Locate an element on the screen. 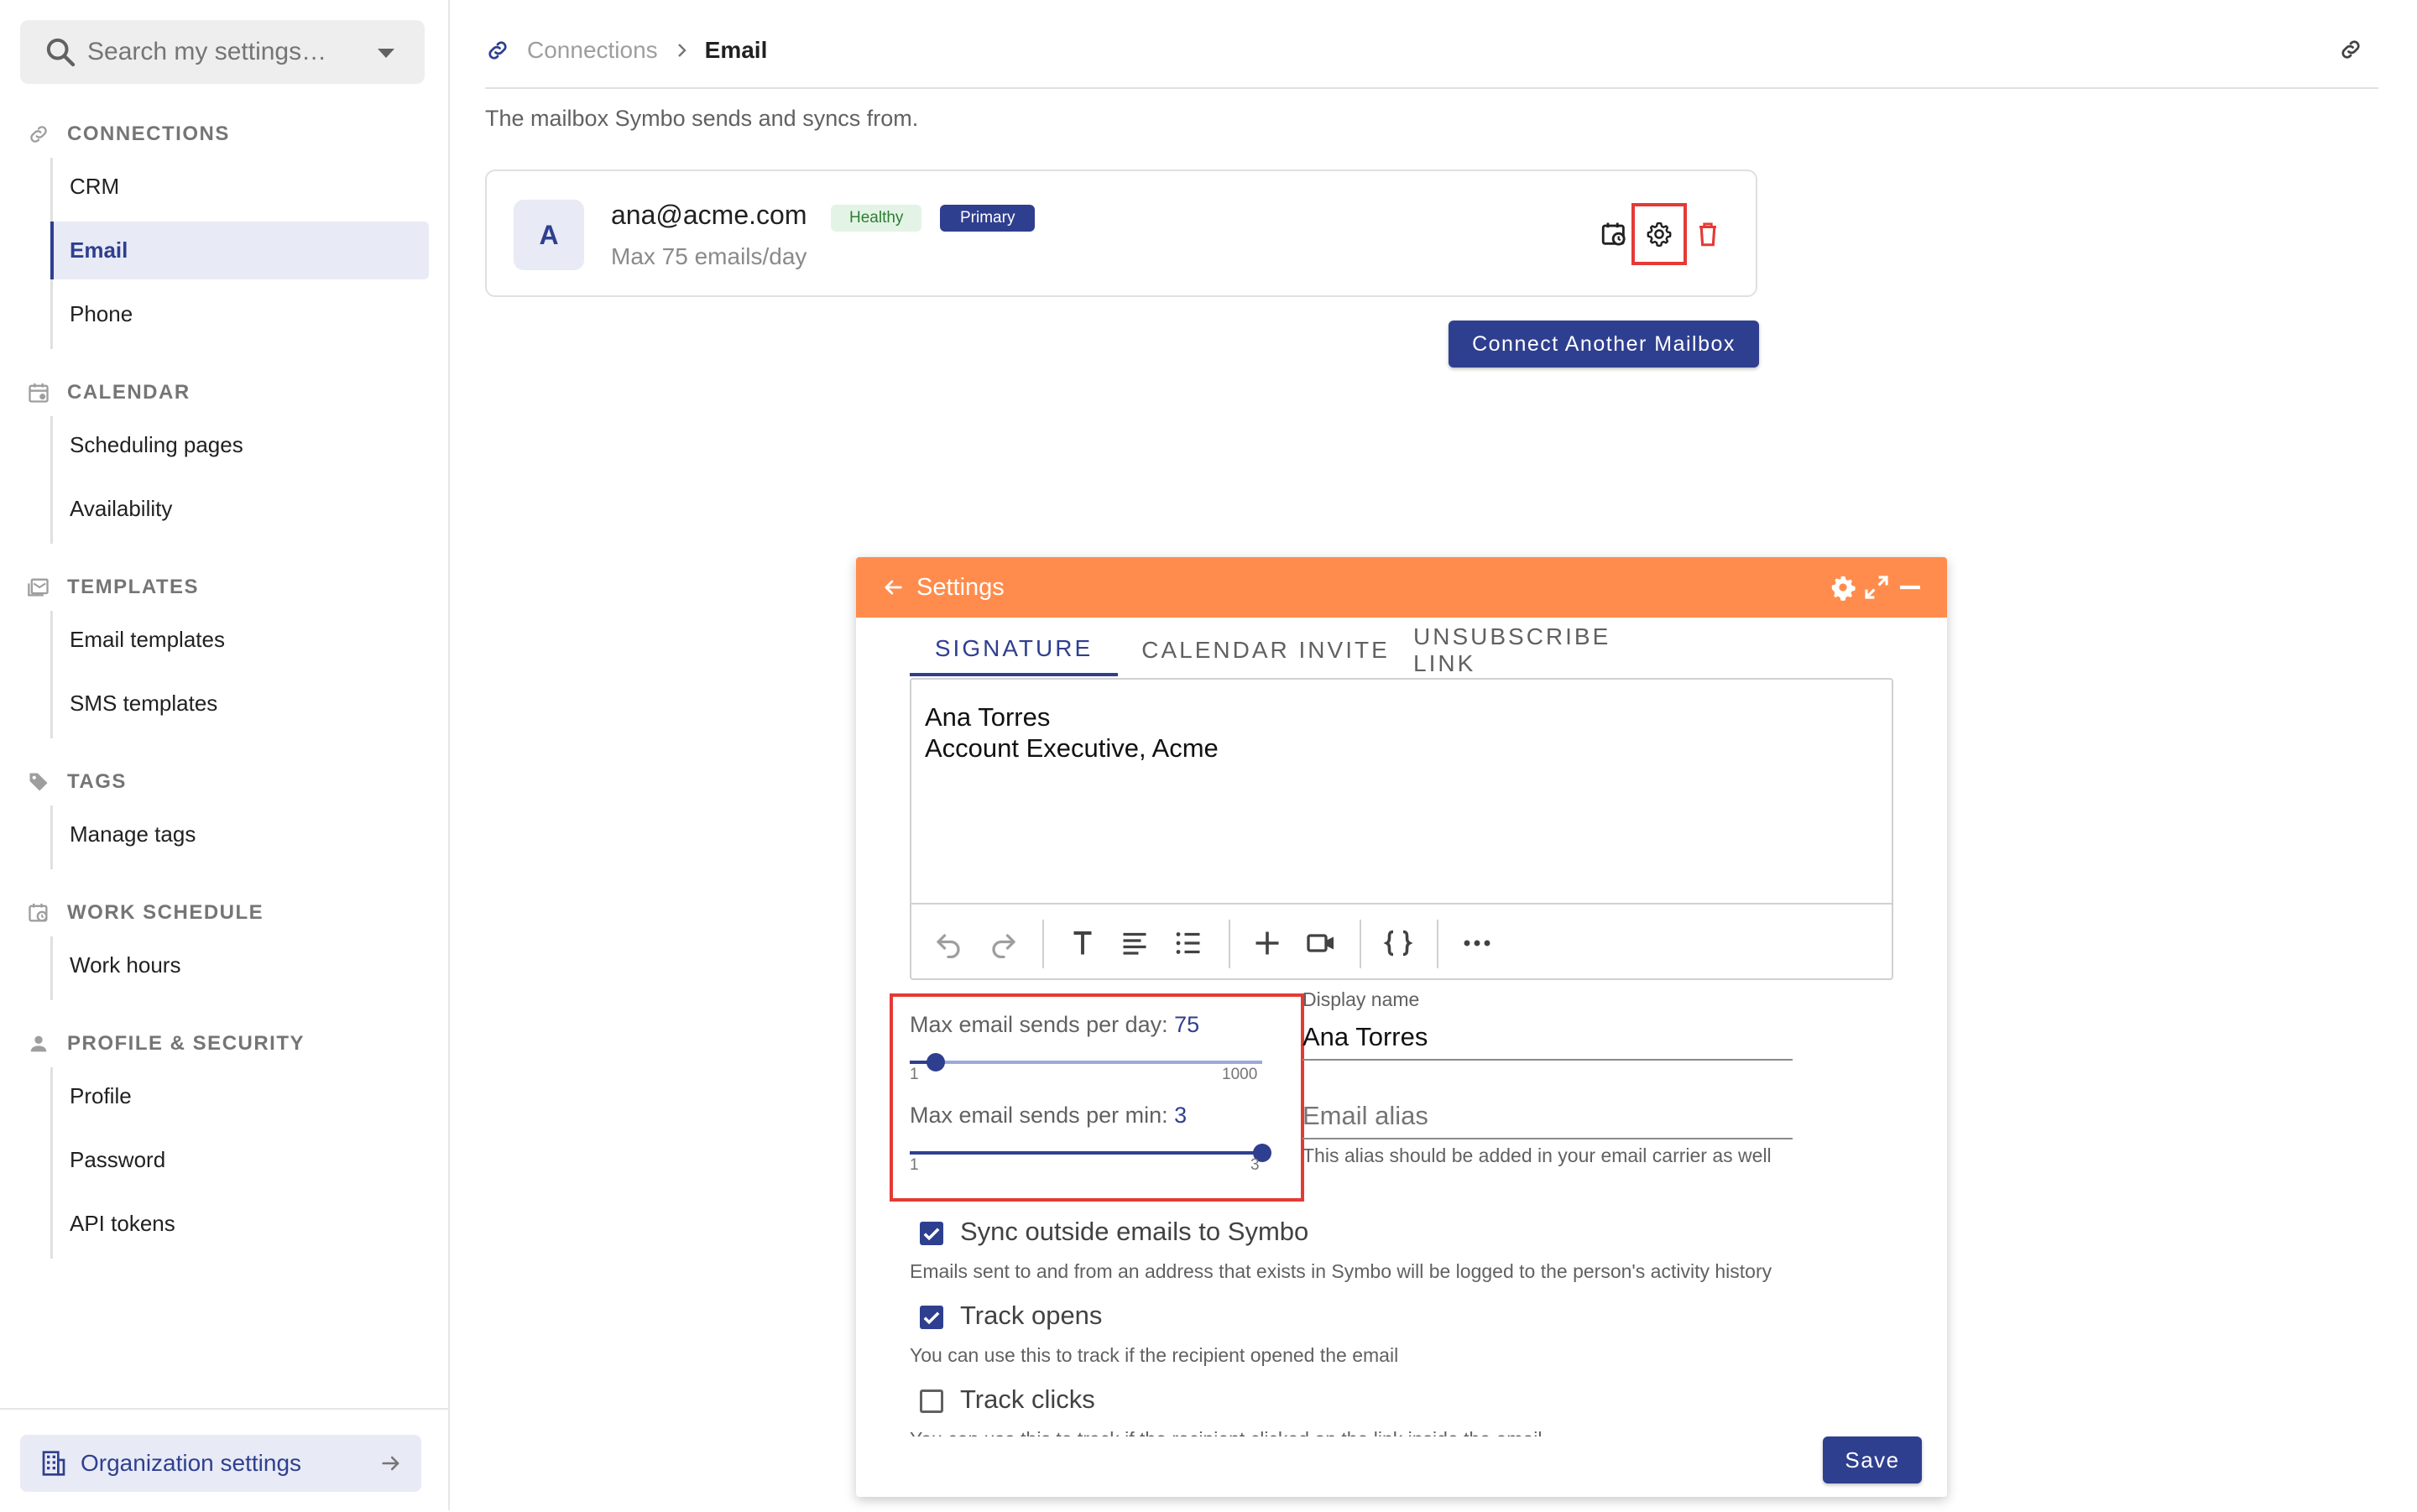  per-day-max: 1000 is located at coordinates (1240, 1074).